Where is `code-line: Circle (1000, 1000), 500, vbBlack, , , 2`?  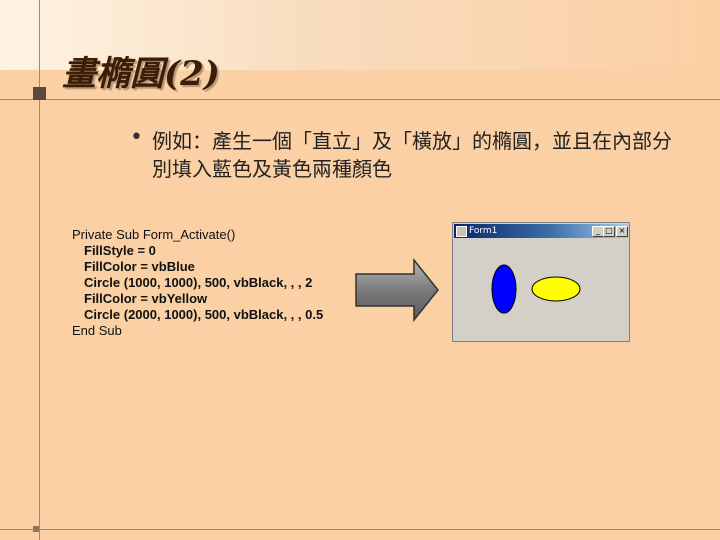 code-line: Circle (1000, 1000), 500, vbBlack, , , 2 is located at coordinates (198, 282).